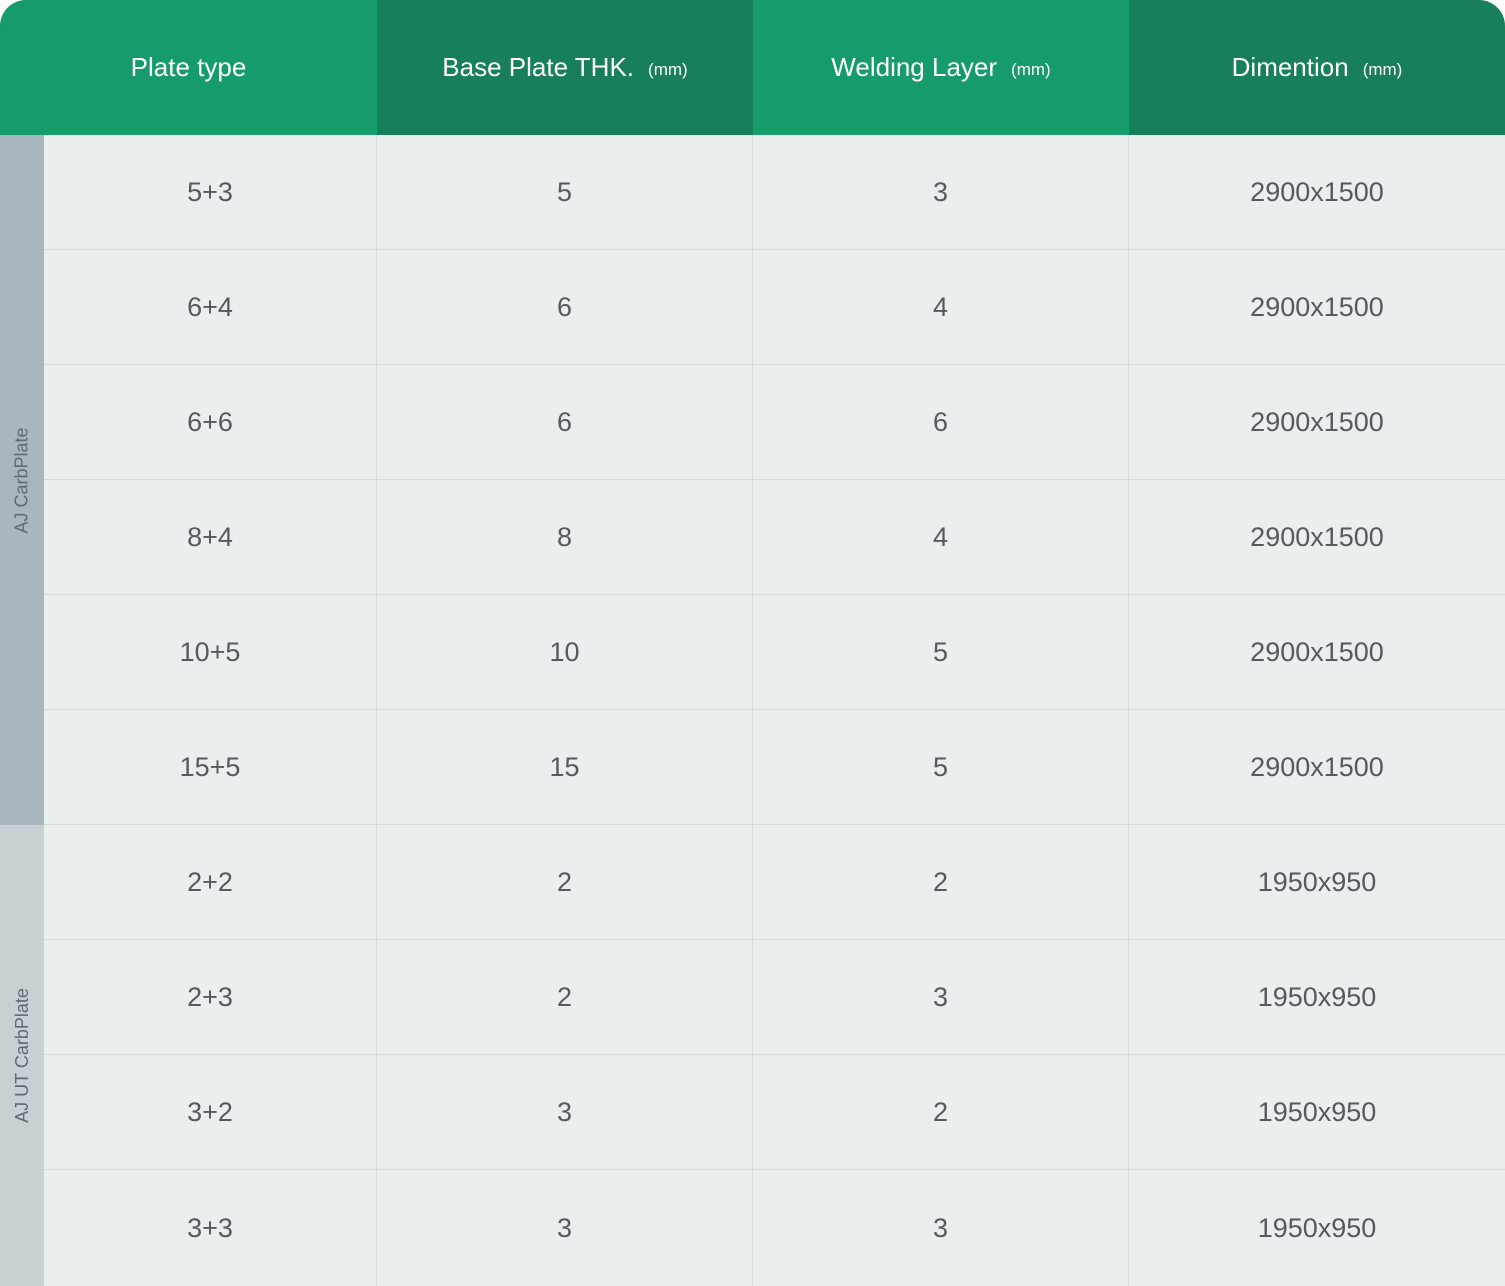 The image size is (1505, 1286). What do you see at coordinates (210, 537) in the screenshot?
I see `cell-plate-type: 8+4` at bounding box center [210, 537].